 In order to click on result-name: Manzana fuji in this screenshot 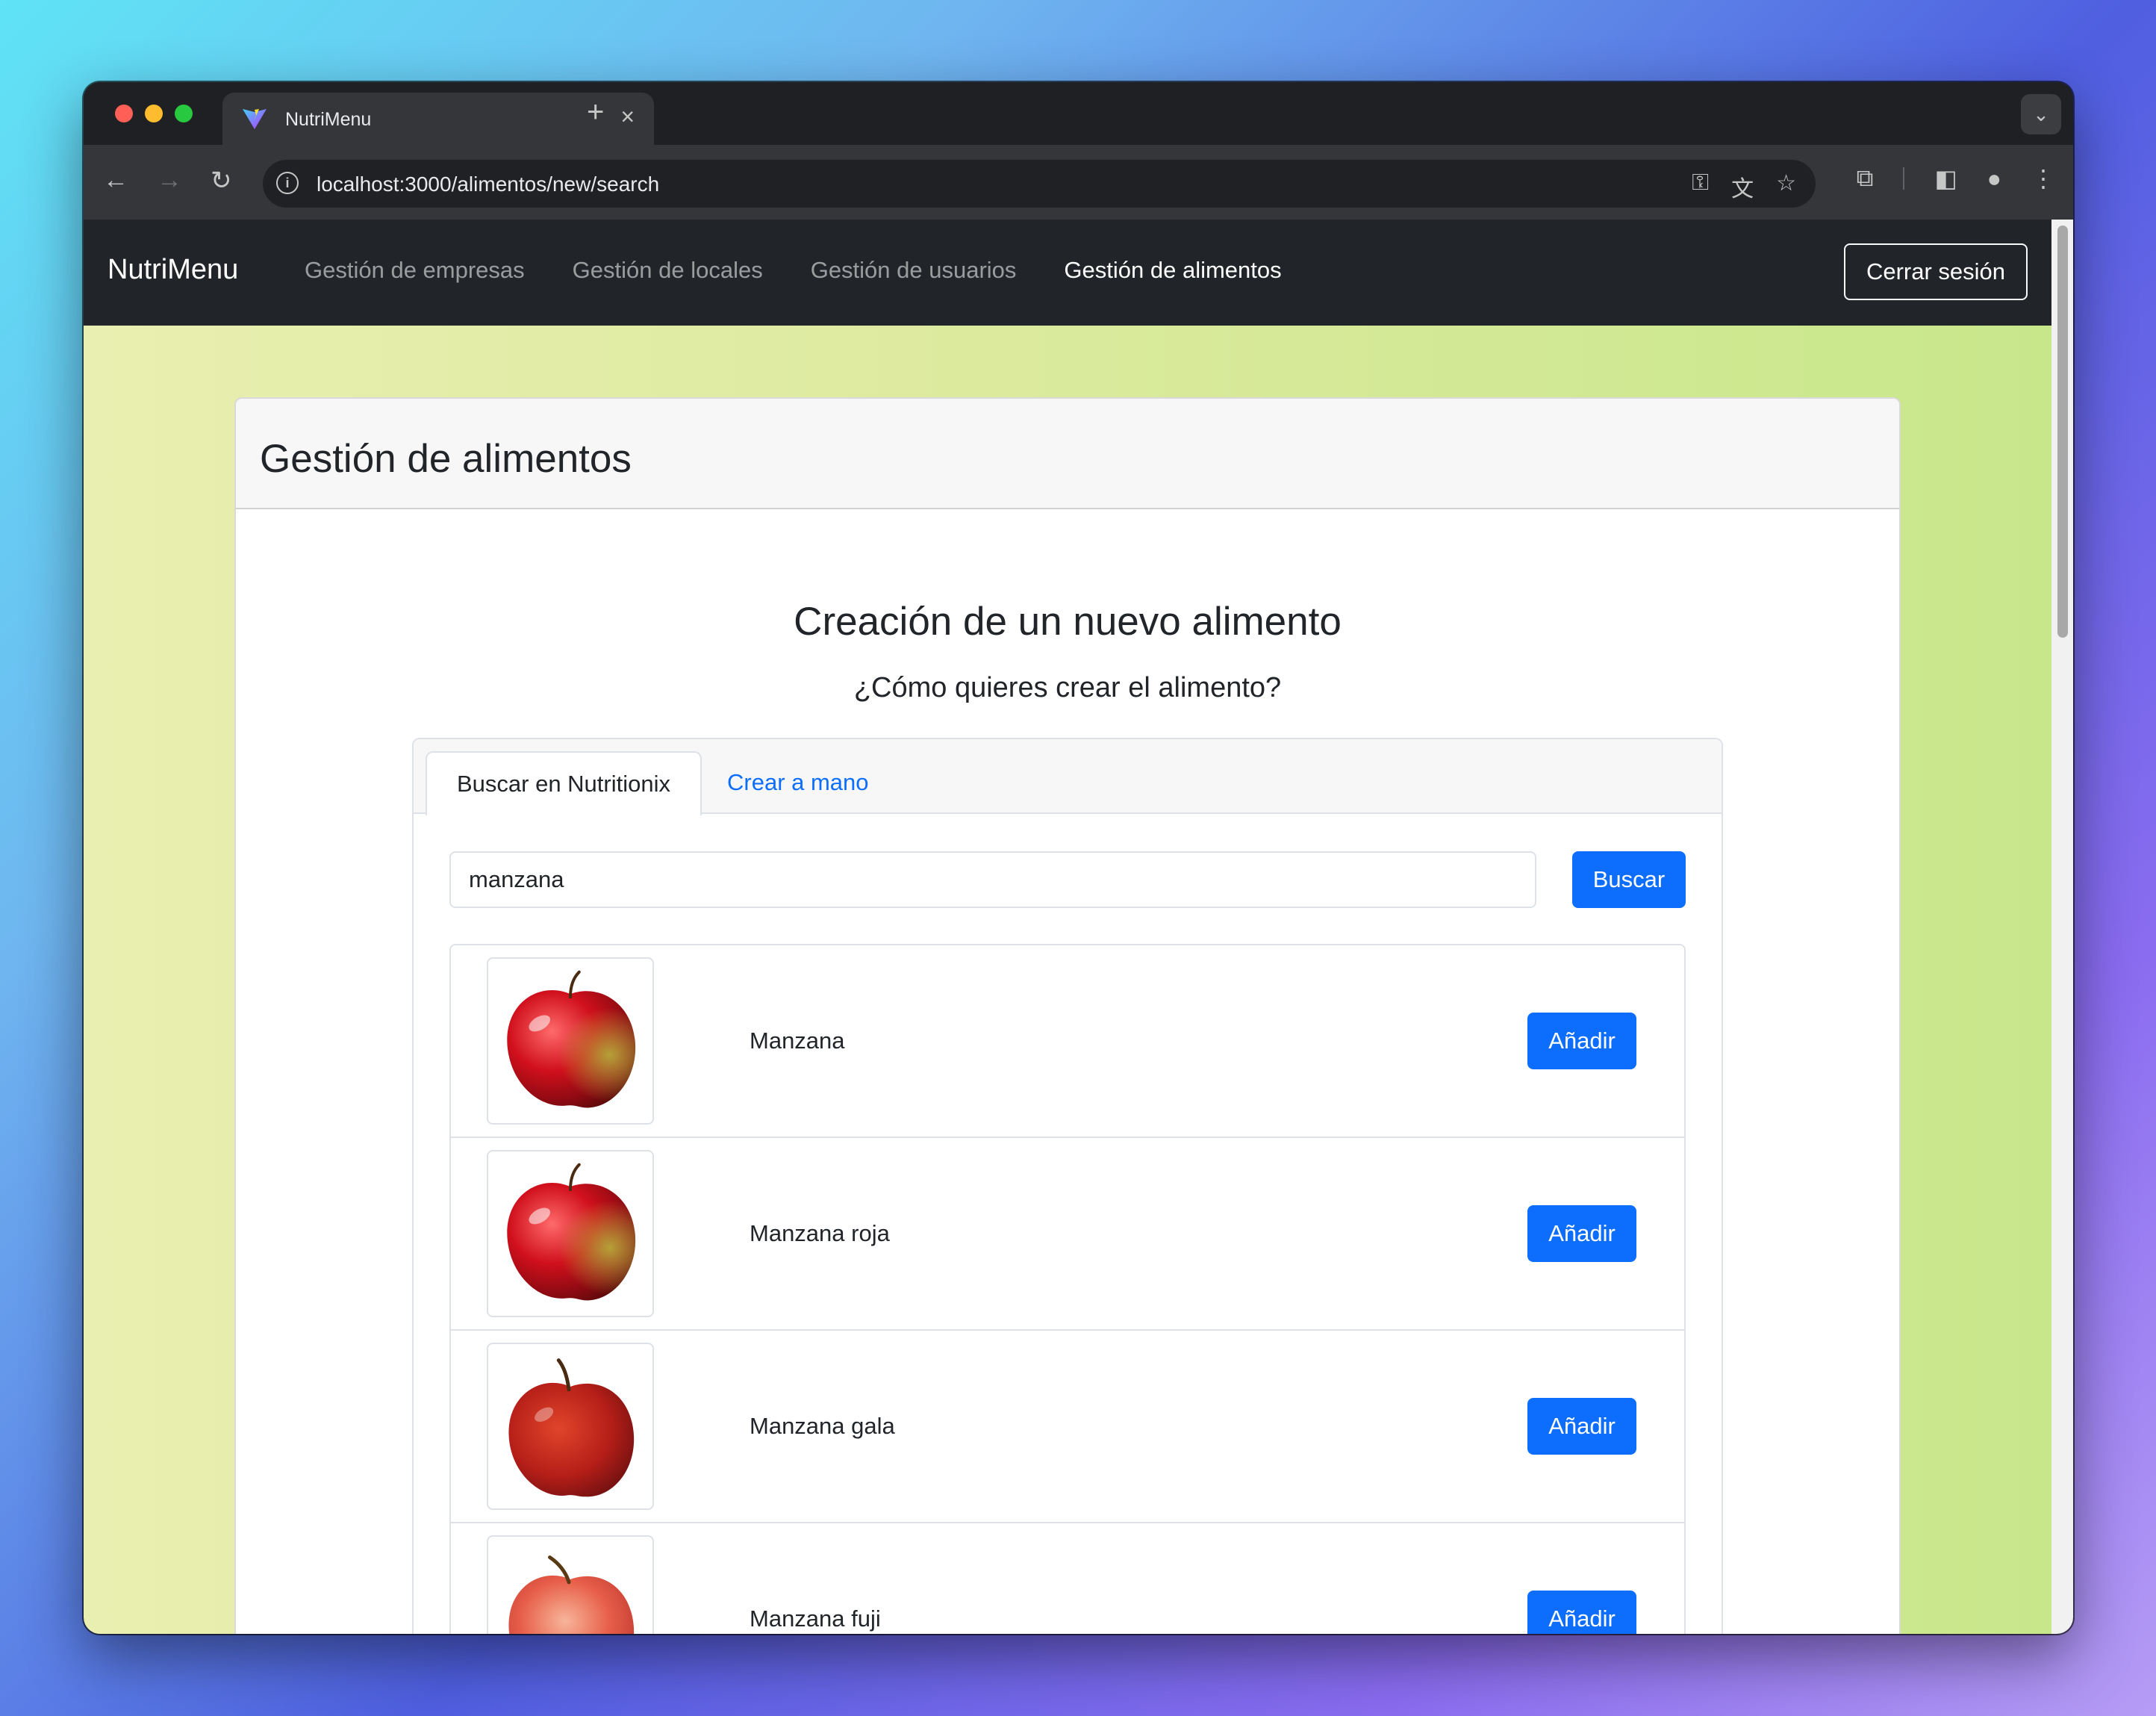, I will do `click(815, 1618)`.